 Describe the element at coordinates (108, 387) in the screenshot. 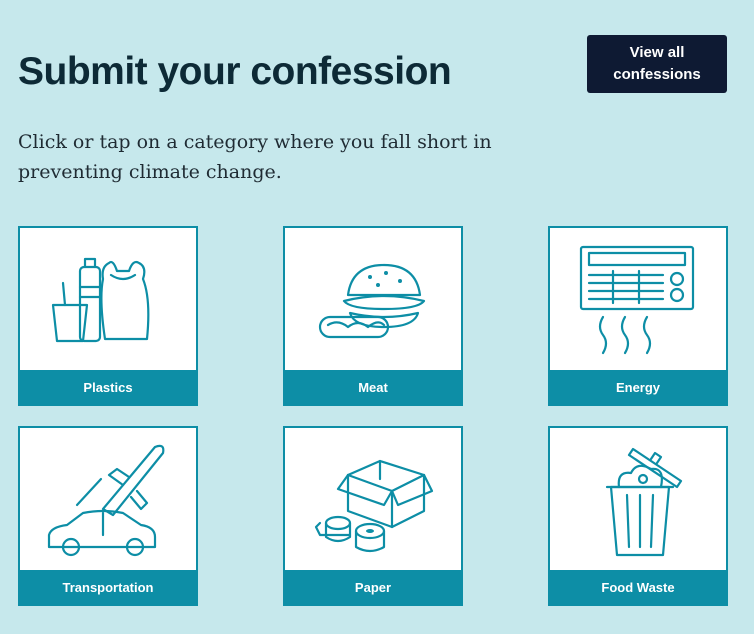

I see `category-label: Plastics` at that location.